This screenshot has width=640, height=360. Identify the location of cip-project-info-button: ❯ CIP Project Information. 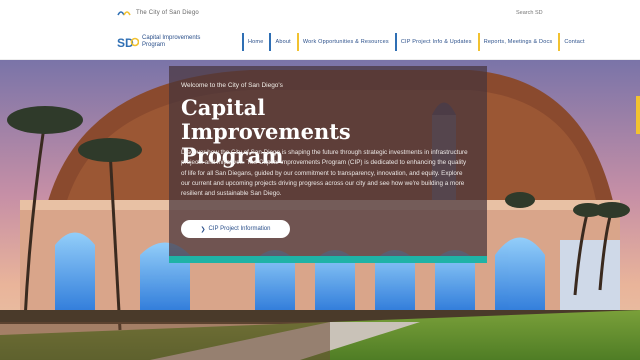
(235, 229).